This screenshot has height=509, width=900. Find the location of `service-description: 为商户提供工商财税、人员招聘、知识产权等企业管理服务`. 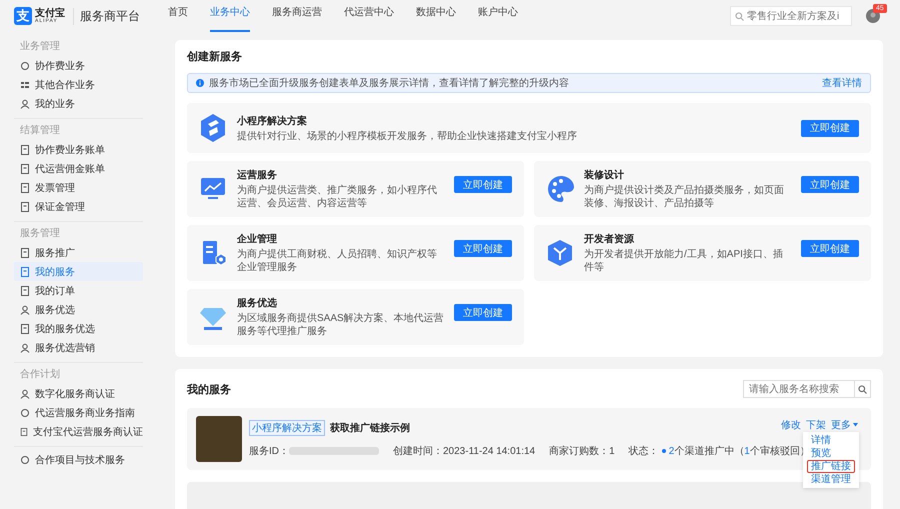

service-description: 为商户提供工商财税、人员招聘、知识产权等企业管理服务 is located at coordinates (337, 261).